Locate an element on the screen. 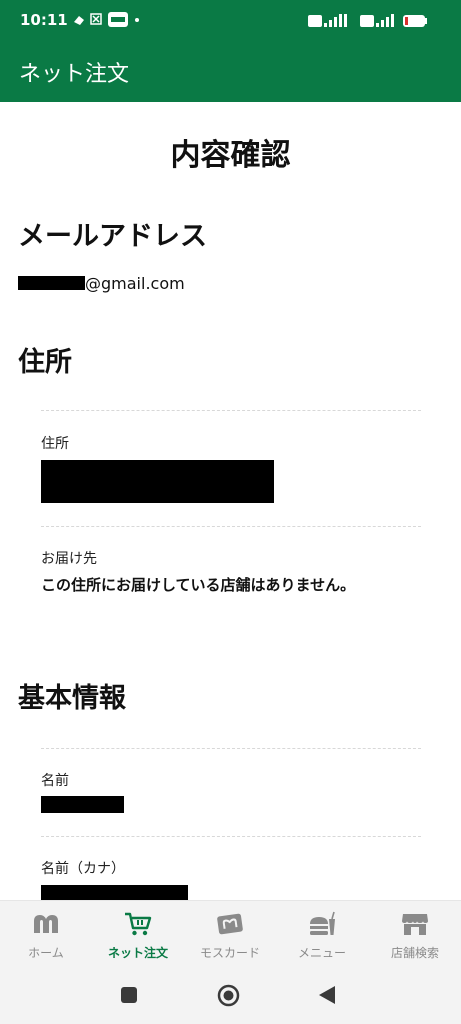  name-label: 名前 is located at coordinates (55, 781).